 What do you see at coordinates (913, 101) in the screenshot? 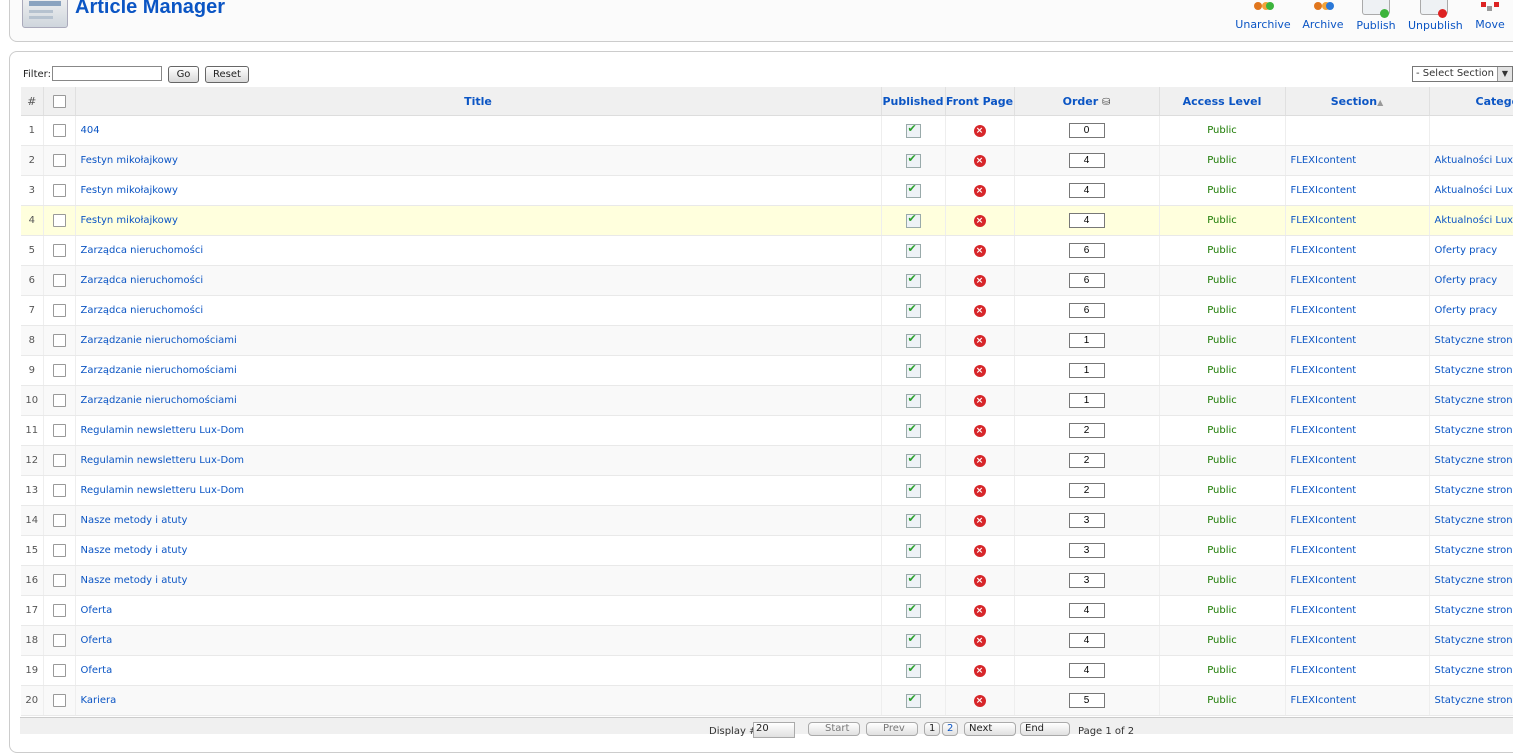
I see `col-published: Published` at bounding box center [913, 101].